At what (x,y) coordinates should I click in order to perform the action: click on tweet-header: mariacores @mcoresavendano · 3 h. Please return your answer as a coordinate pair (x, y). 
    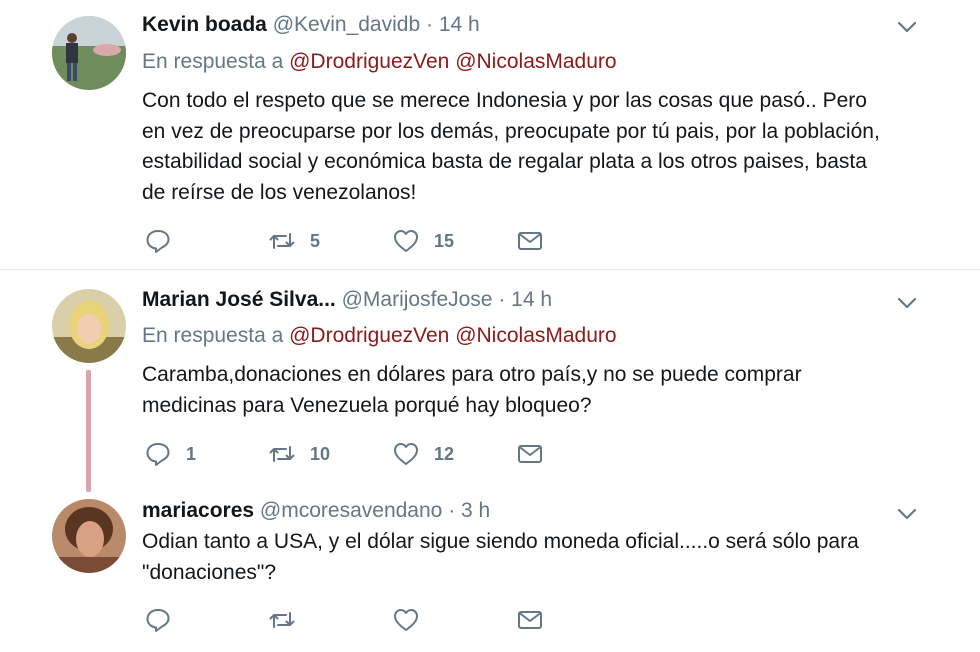
    Looking at the image, I should click on (316, 511).